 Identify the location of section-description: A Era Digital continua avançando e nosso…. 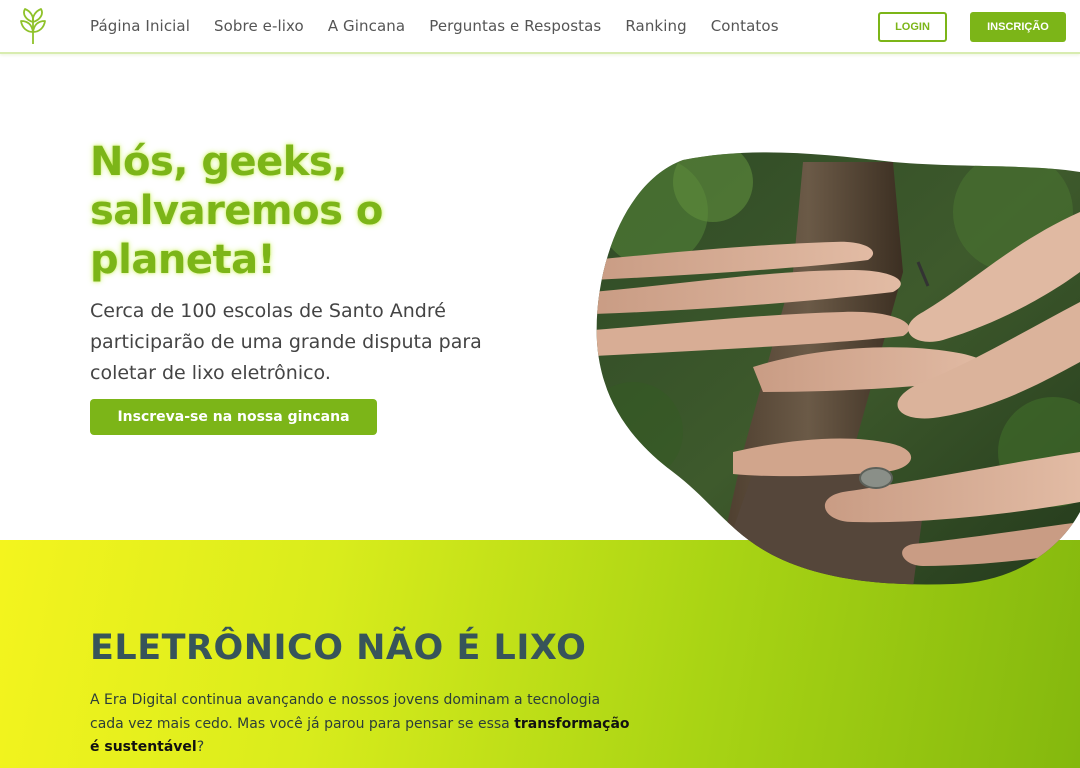
(360, 724).